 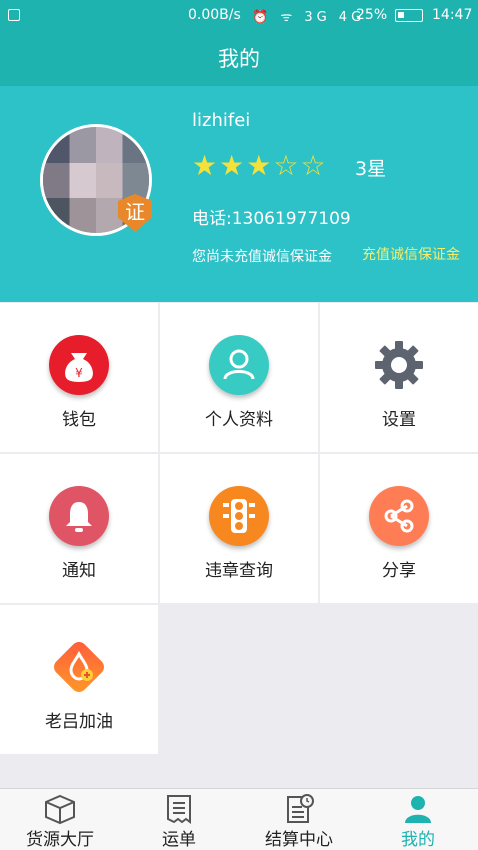 I want to click on battery-icon, so click(x=409, y=15).